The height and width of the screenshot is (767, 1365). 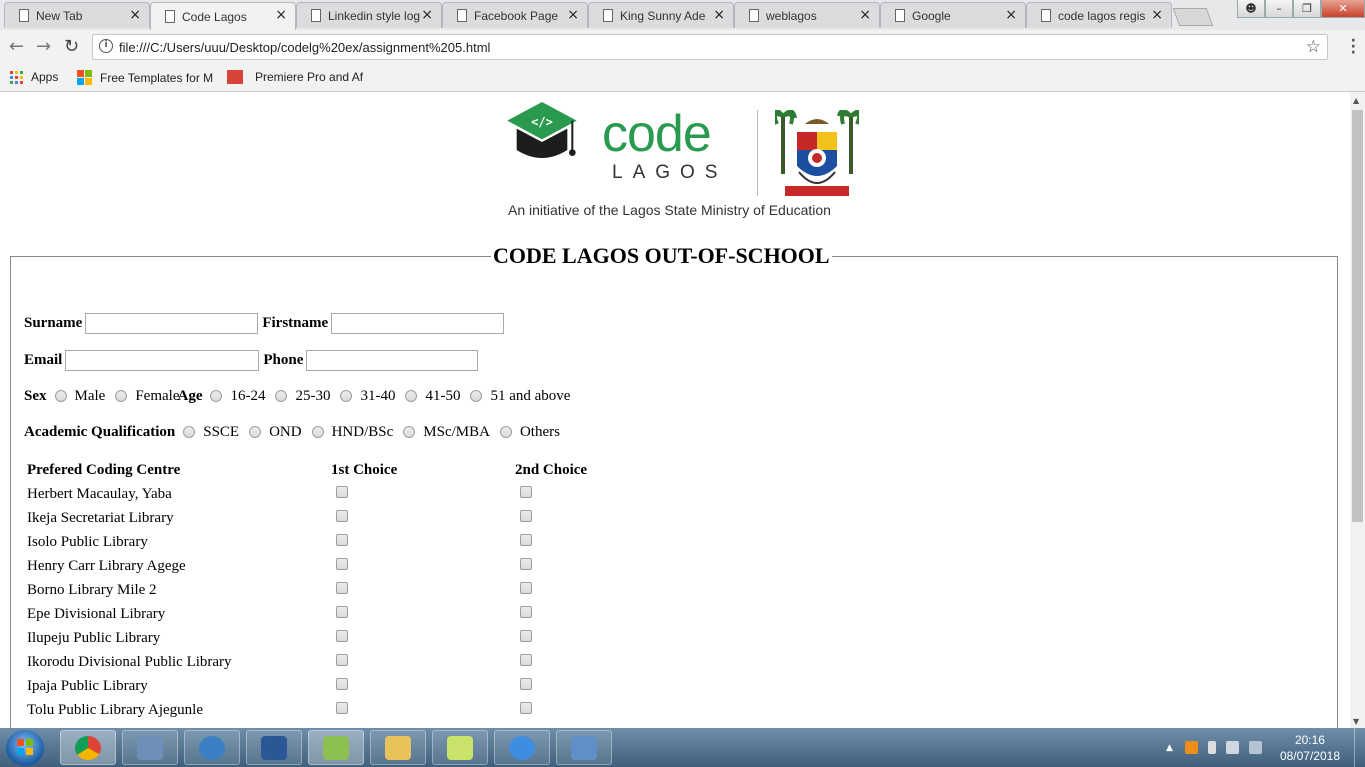 I want to click on tab-title: Linkedin style log, so click(x=374, y=15).